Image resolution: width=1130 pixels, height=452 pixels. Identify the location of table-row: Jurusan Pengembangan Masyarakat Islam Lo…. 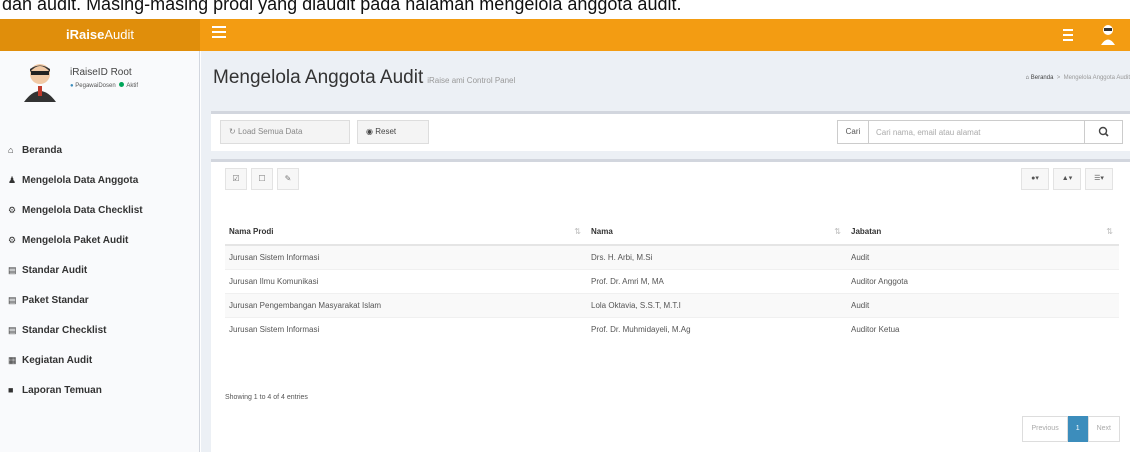
(672, 304).